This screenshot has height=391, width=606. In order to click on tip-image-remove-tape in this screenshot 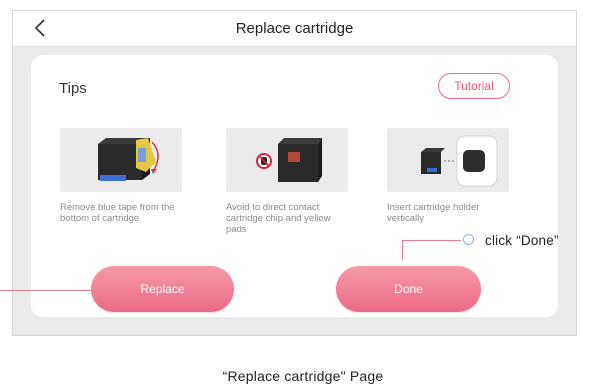, I will do `click(121, 160)`.